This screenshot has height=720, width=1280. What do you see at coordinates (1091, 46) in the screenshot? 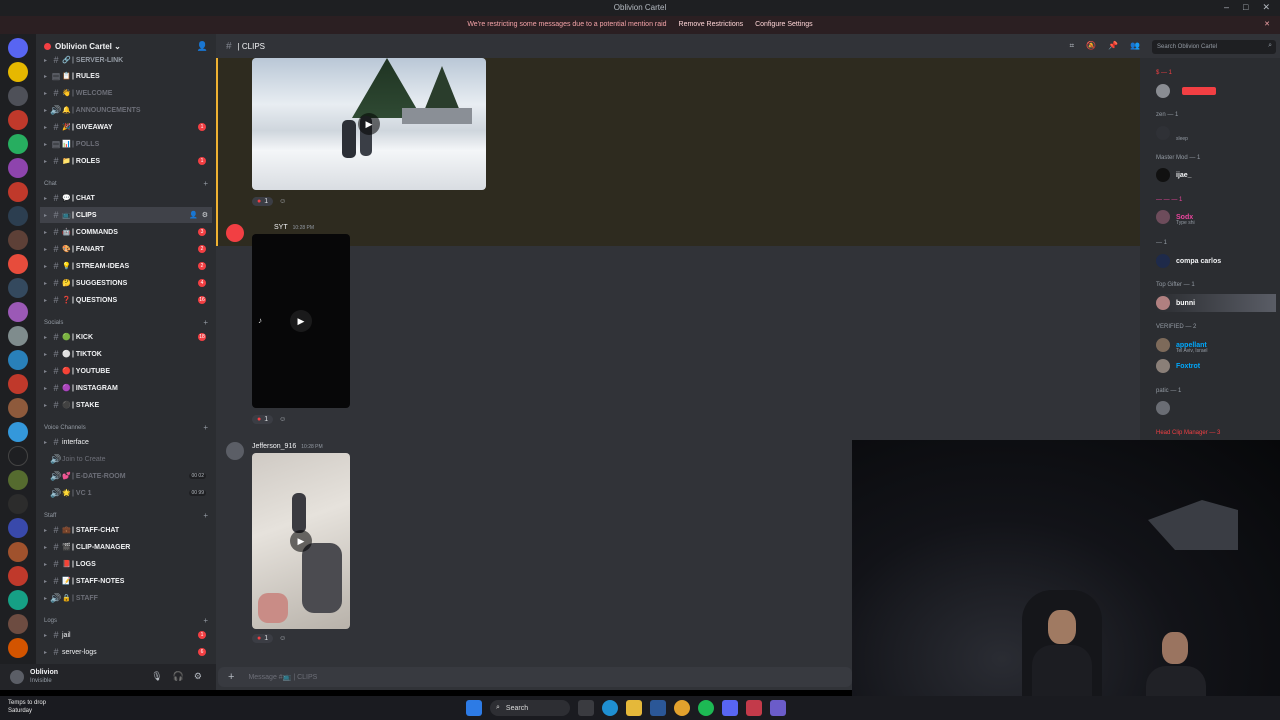
I see `notifications-icon: 🔕` at bounding box center [1091, 46].